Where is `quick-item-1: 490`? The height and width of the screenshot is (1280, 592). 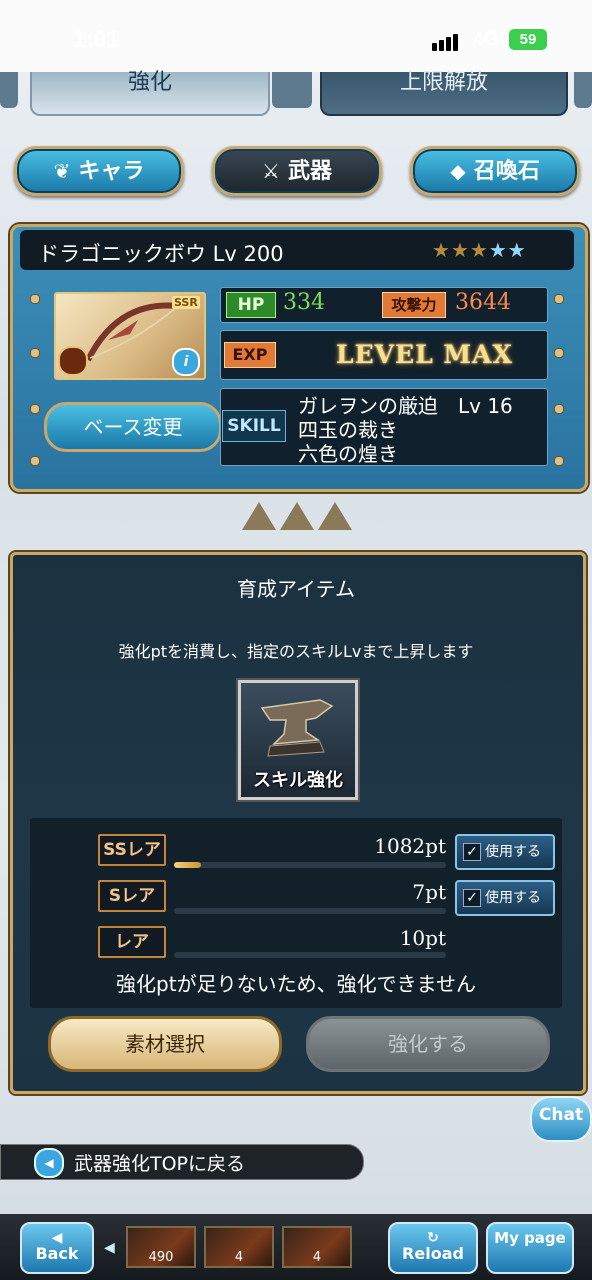 quick-item-1: 490 is located at coordinates (161, 1247).